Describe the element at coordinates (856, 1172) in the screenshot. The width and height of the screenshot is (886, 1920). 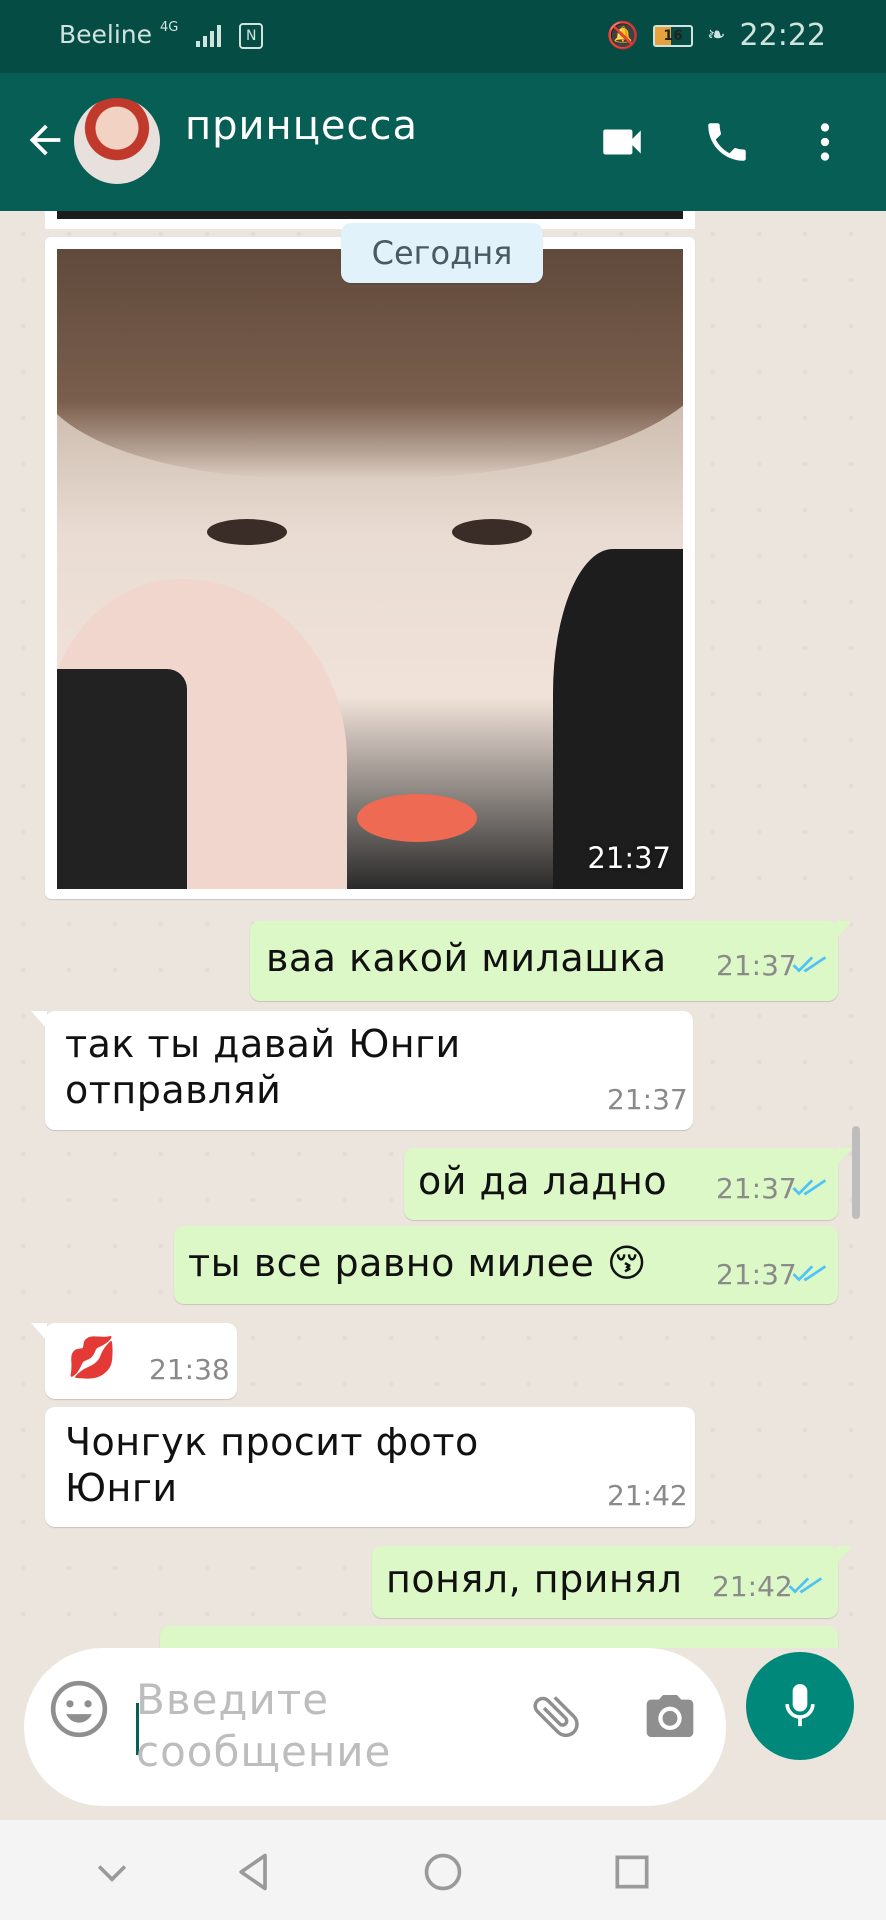
I see `scrollbar` at that location.